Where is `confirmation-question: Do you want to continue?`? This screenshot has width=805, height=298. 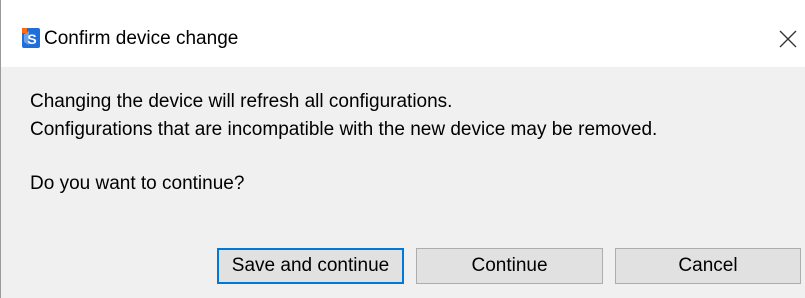
confirmation-question: Do you want to continue? is located at coordinates (137, 183).